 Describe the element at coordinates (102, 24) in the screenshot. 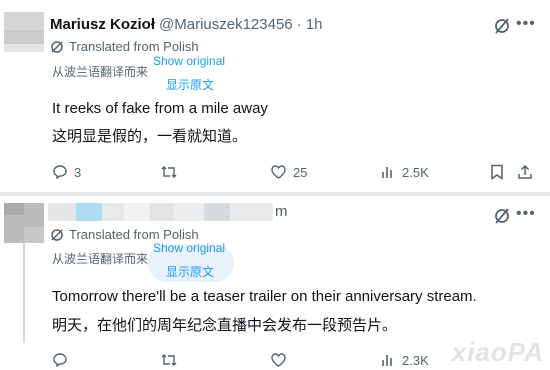

I see `author-name: Mariusz Kozioł` at that location.